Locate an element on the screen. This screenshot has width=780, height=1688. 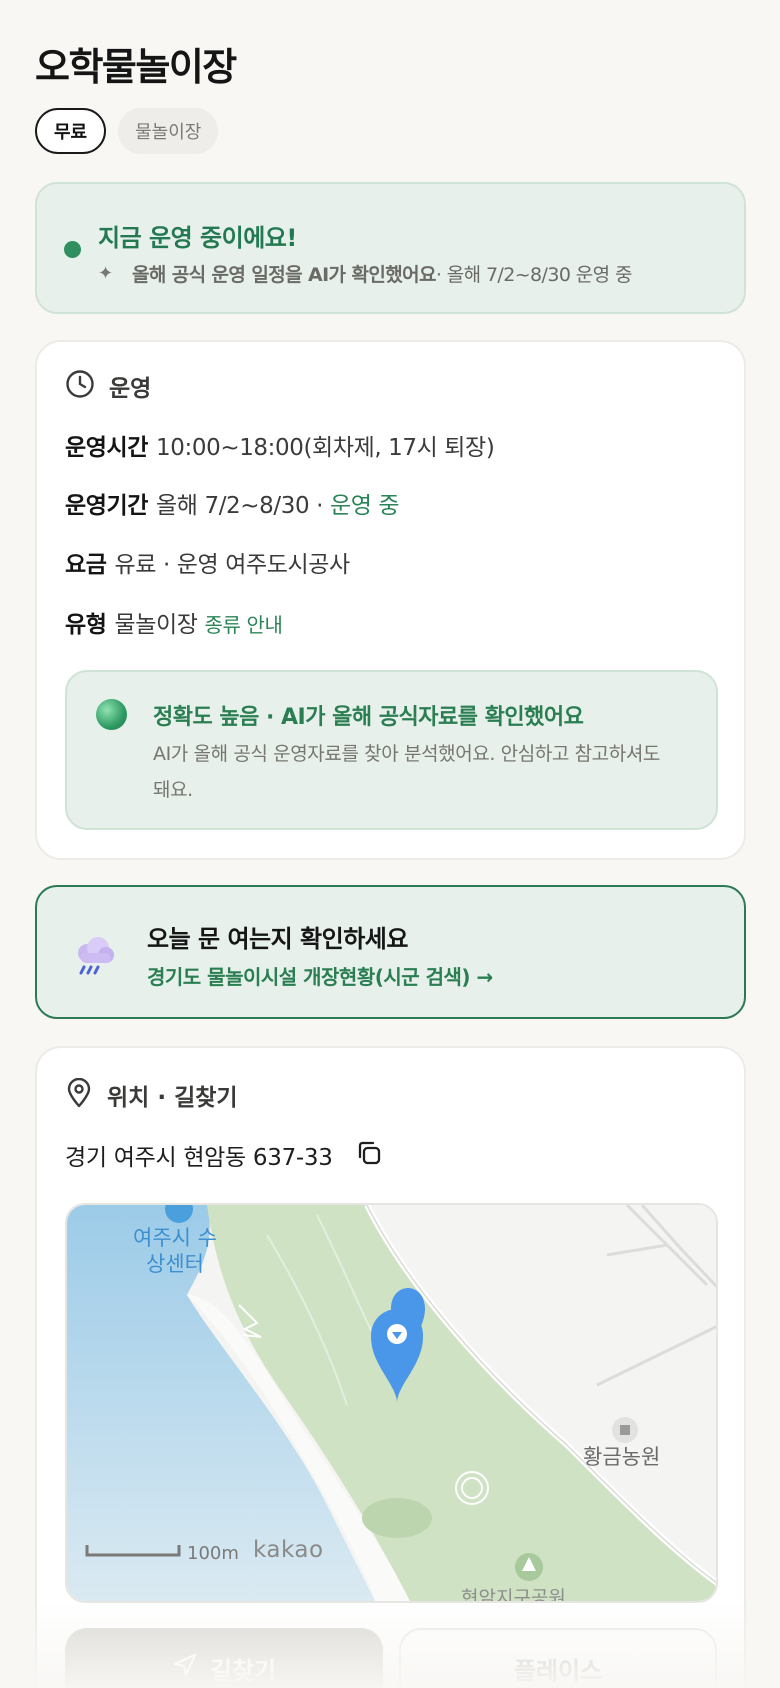
hours-value: 10:00~18:00(회차제, 17시 퇴장) is located at coordinates (325, 448).